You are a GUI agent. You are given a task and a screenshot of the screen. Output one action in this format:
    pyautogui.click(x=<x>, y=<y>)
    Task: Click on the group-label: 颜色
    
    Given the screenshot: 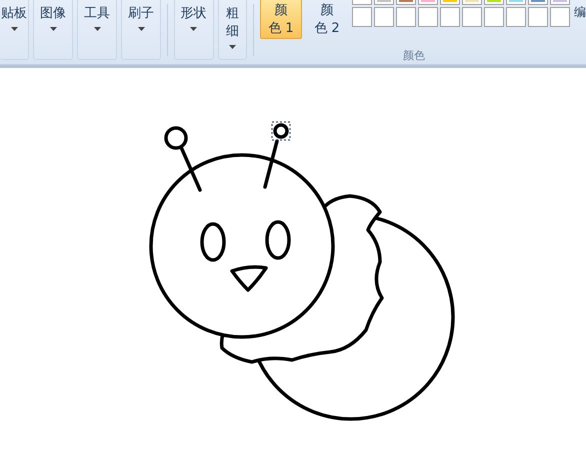 What is the action you would take?
    pyautogui.click(x=414, y=55)
    